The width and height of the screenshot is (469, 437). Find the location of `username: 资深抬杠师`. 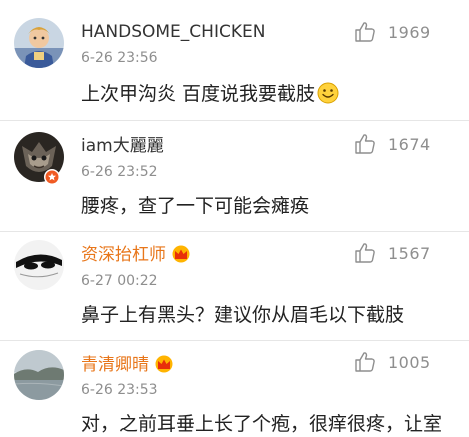

username: 资深抬杠师 is located at coordinates (136, 255).